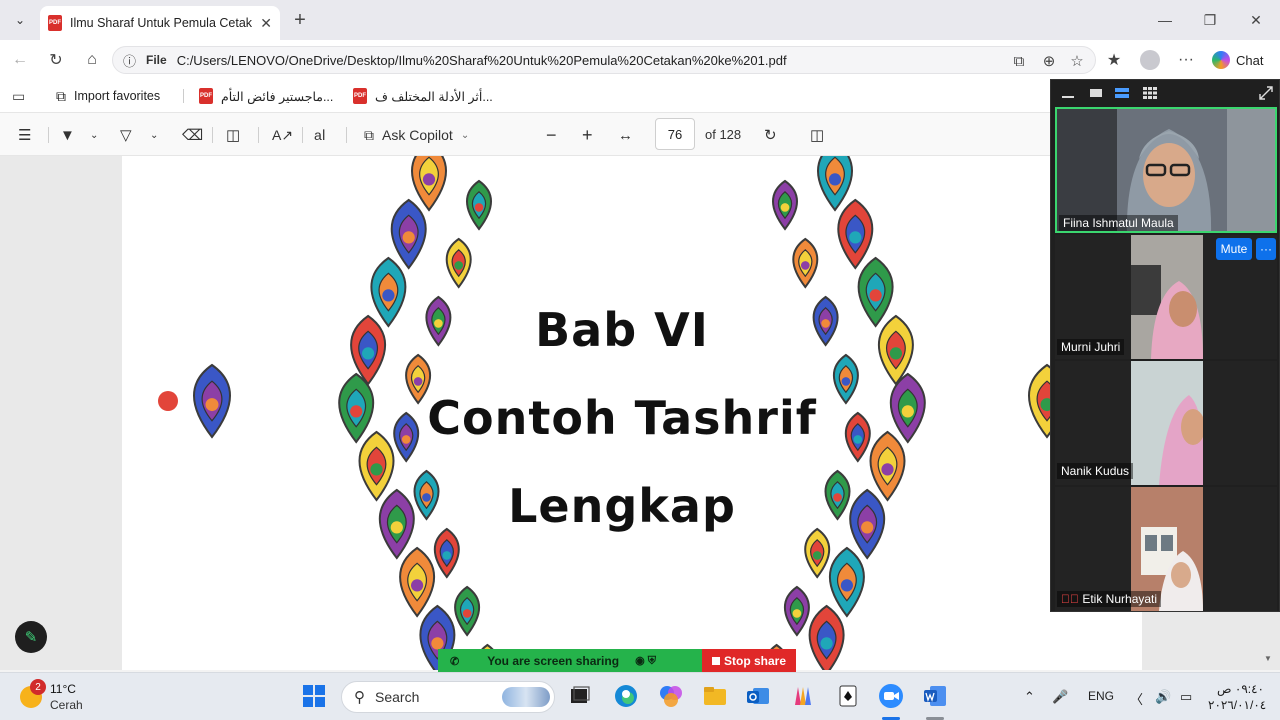 The image size is (1280, 720). Describe the element at coordinates (671, 696) in the screenshot. I see `copilot-app-icon` at that location.